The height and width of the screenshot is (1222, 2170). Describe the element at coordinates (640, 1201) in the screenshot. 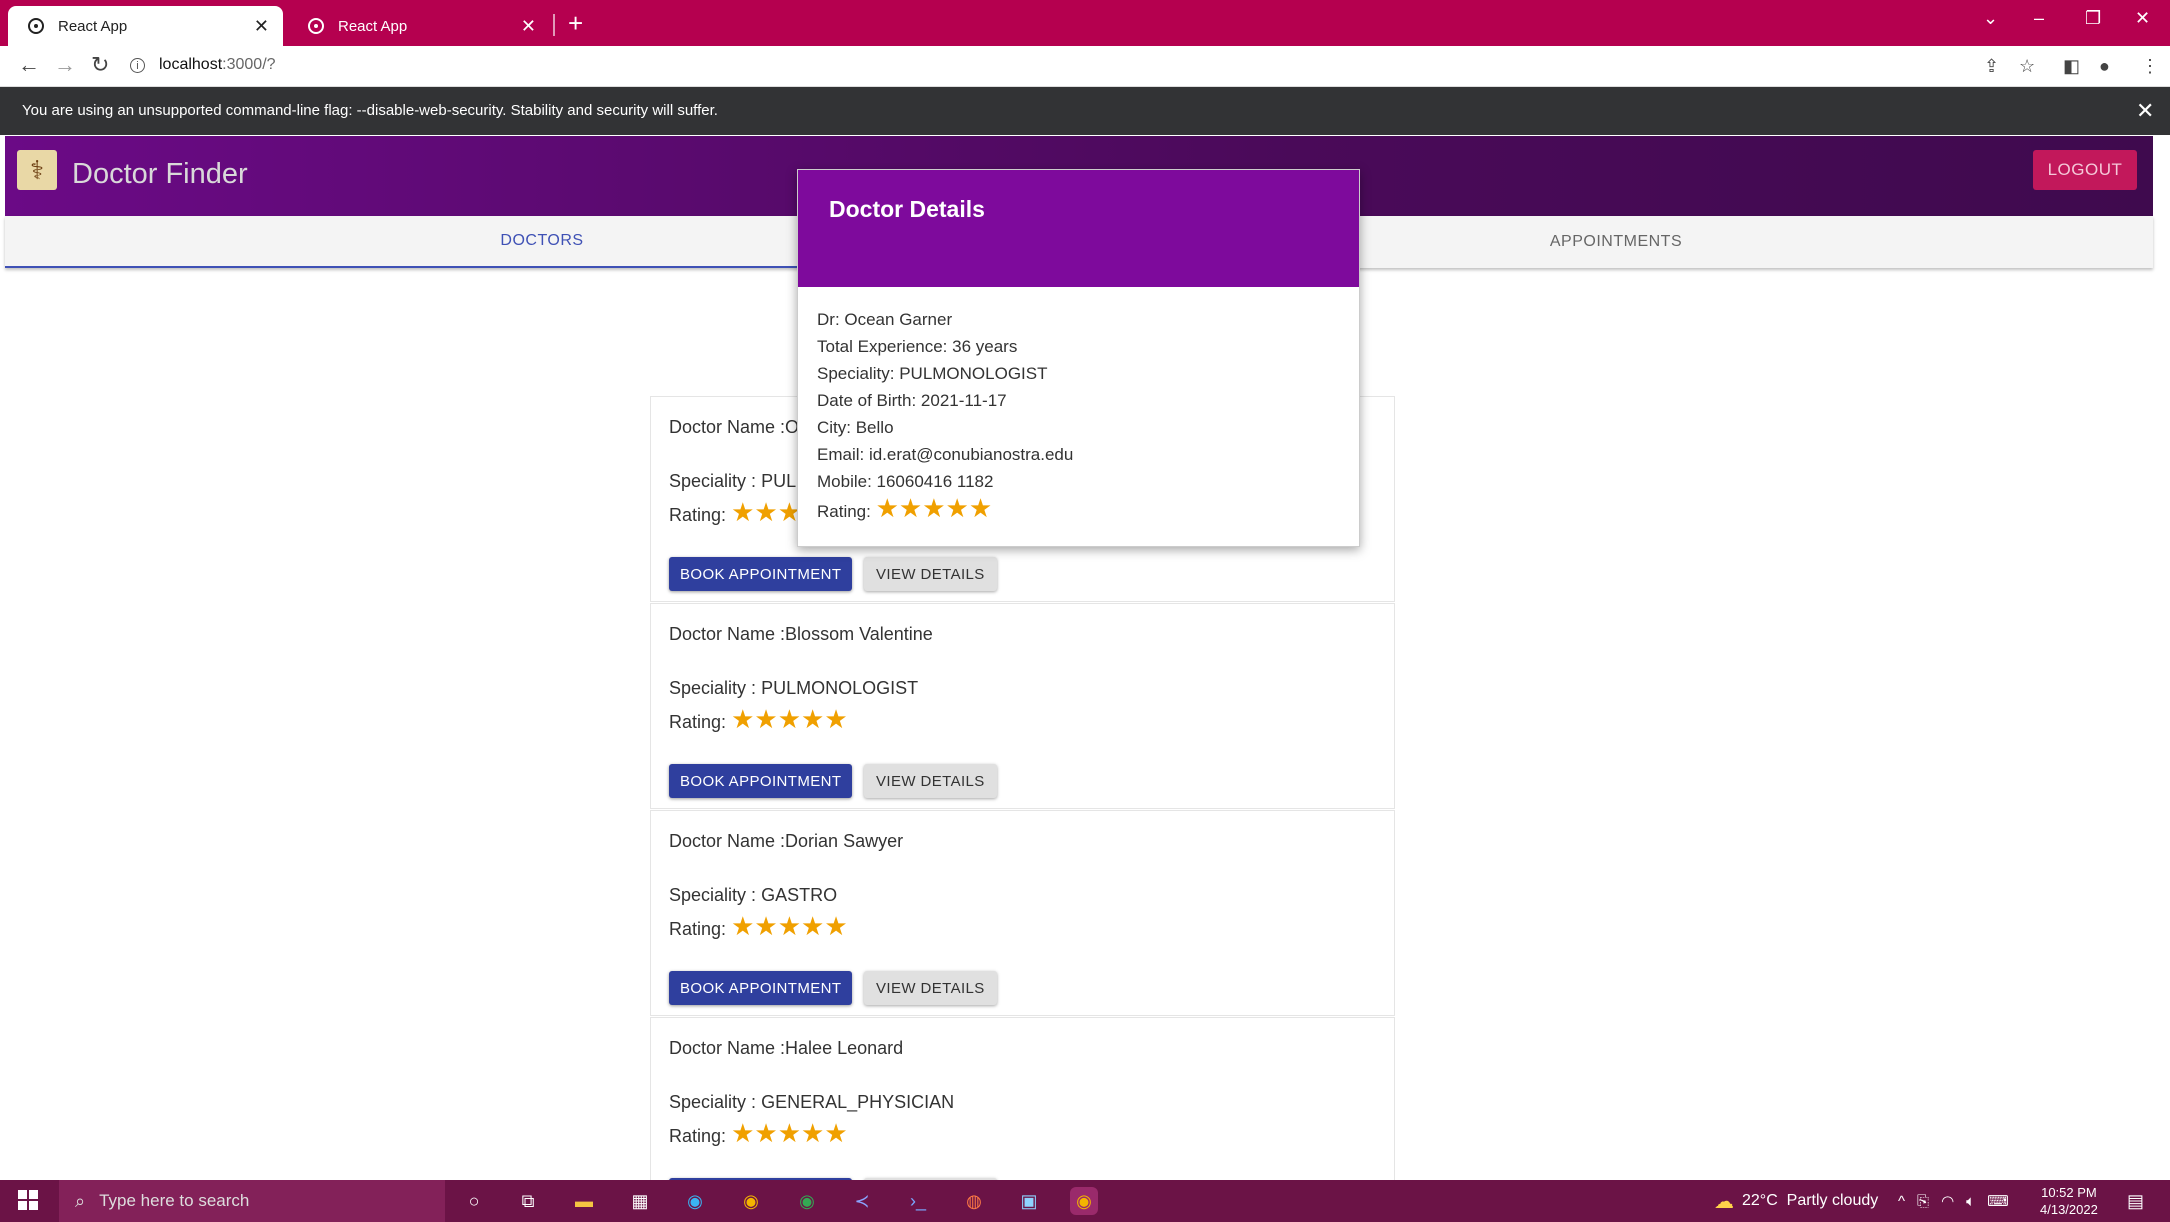

I see `store-icon: ▦` at that location.